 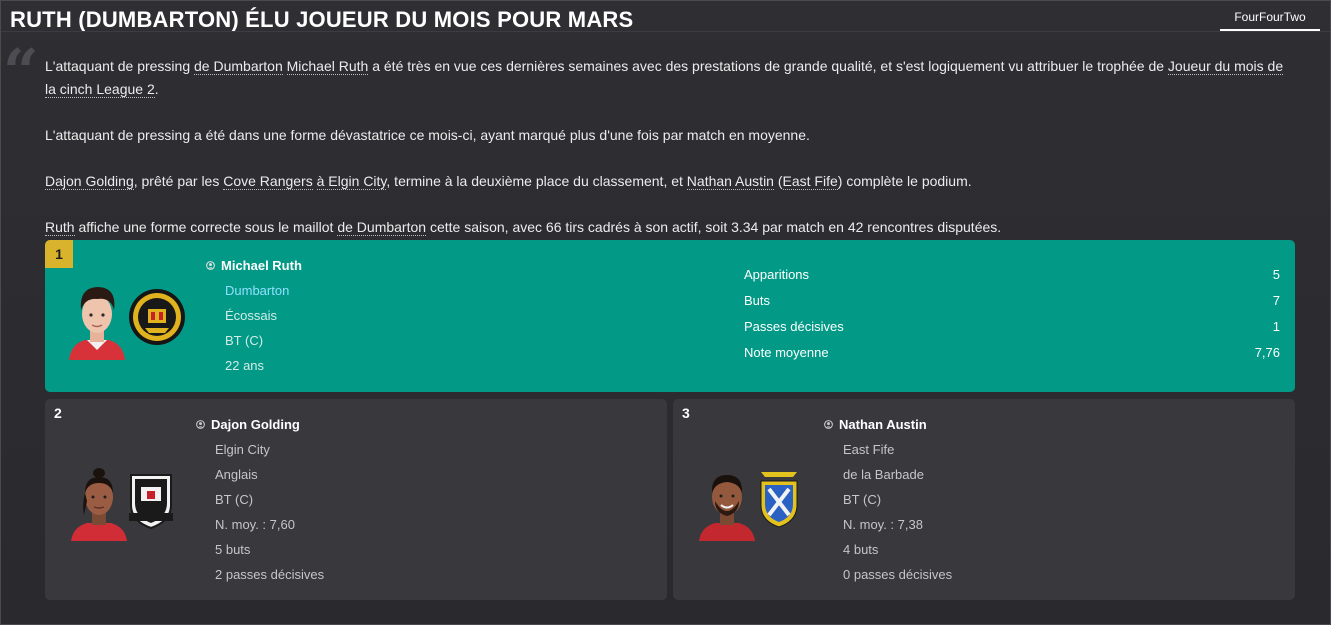 What do you see at coordinates (97, 320) in the screenshot?
I see `player-portrait` at bounding box center [97, 320].